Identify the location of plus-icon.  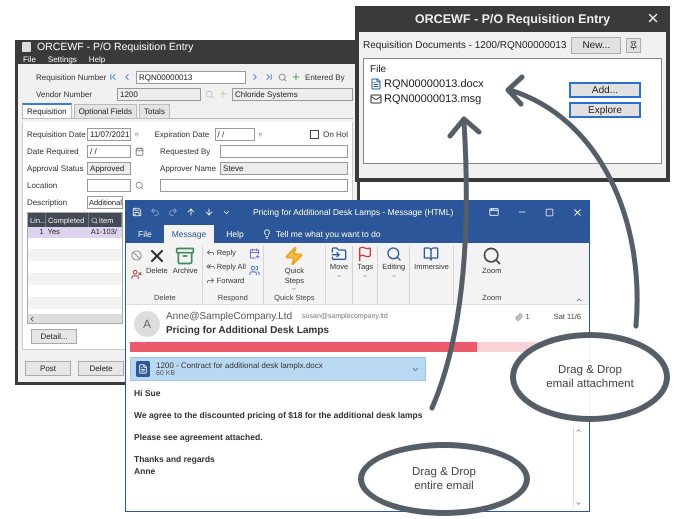
(296, 77).